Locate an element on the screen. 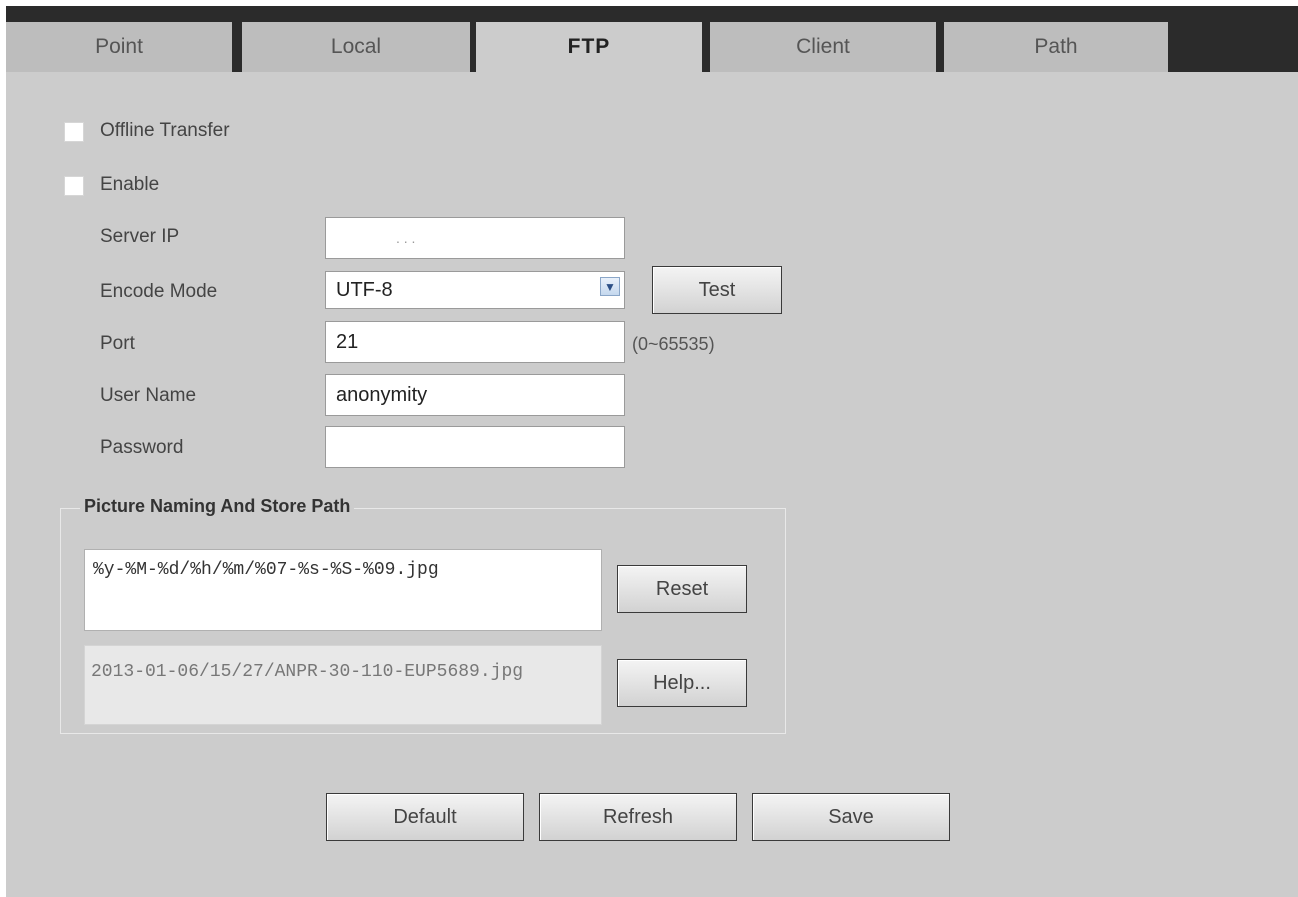 This screenshot has width=1298, height=897. naming-preview: 2013-01-06/15/27/ANPR-30-110-EUP5689.jpg is located at coordinates (343, 685).